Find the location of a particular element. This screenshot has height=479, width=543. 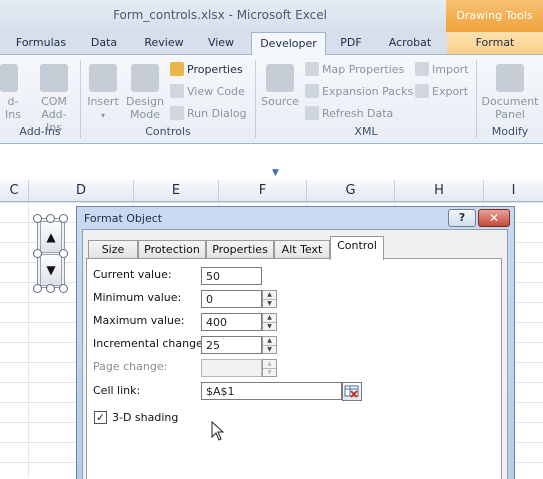

mouse-pointer-icon is located at coordinates (218, 432).